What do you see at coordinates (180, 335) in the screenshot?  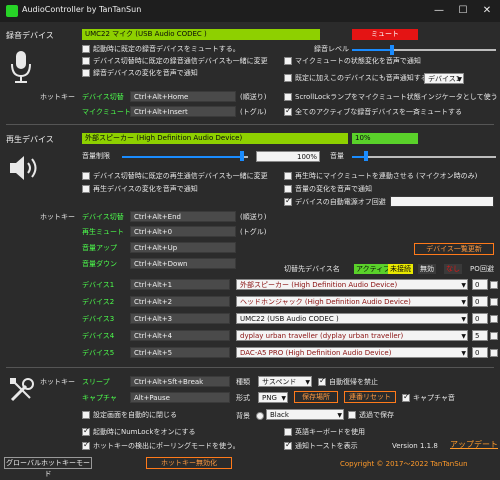 I see `device4-hotkey-field: Ctrl+Alt+4` at bounding box center [180, 335].